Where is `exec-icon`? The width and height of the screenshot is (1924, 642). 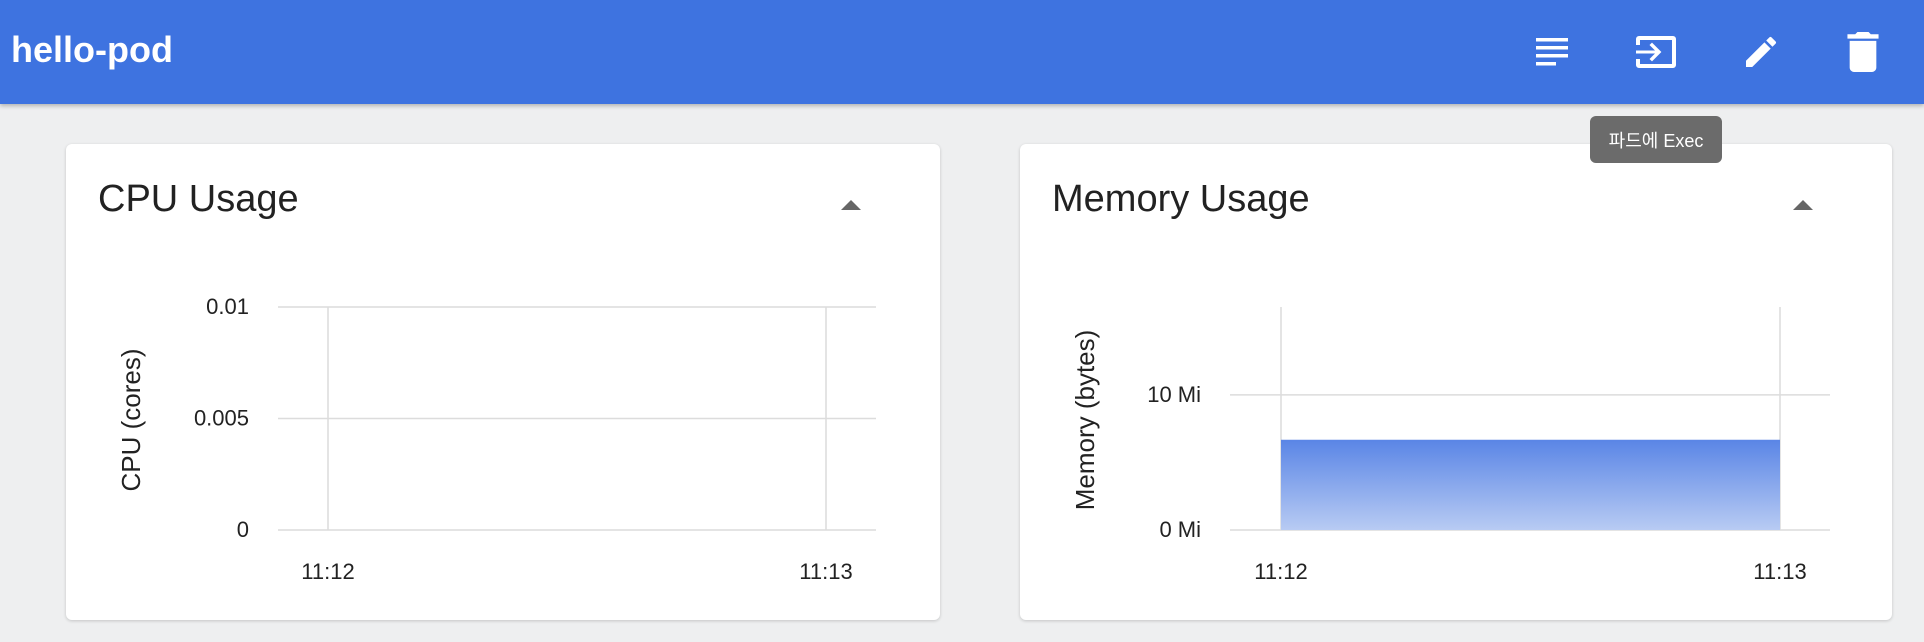 exec-icon is located at coordinates (1656, 52).